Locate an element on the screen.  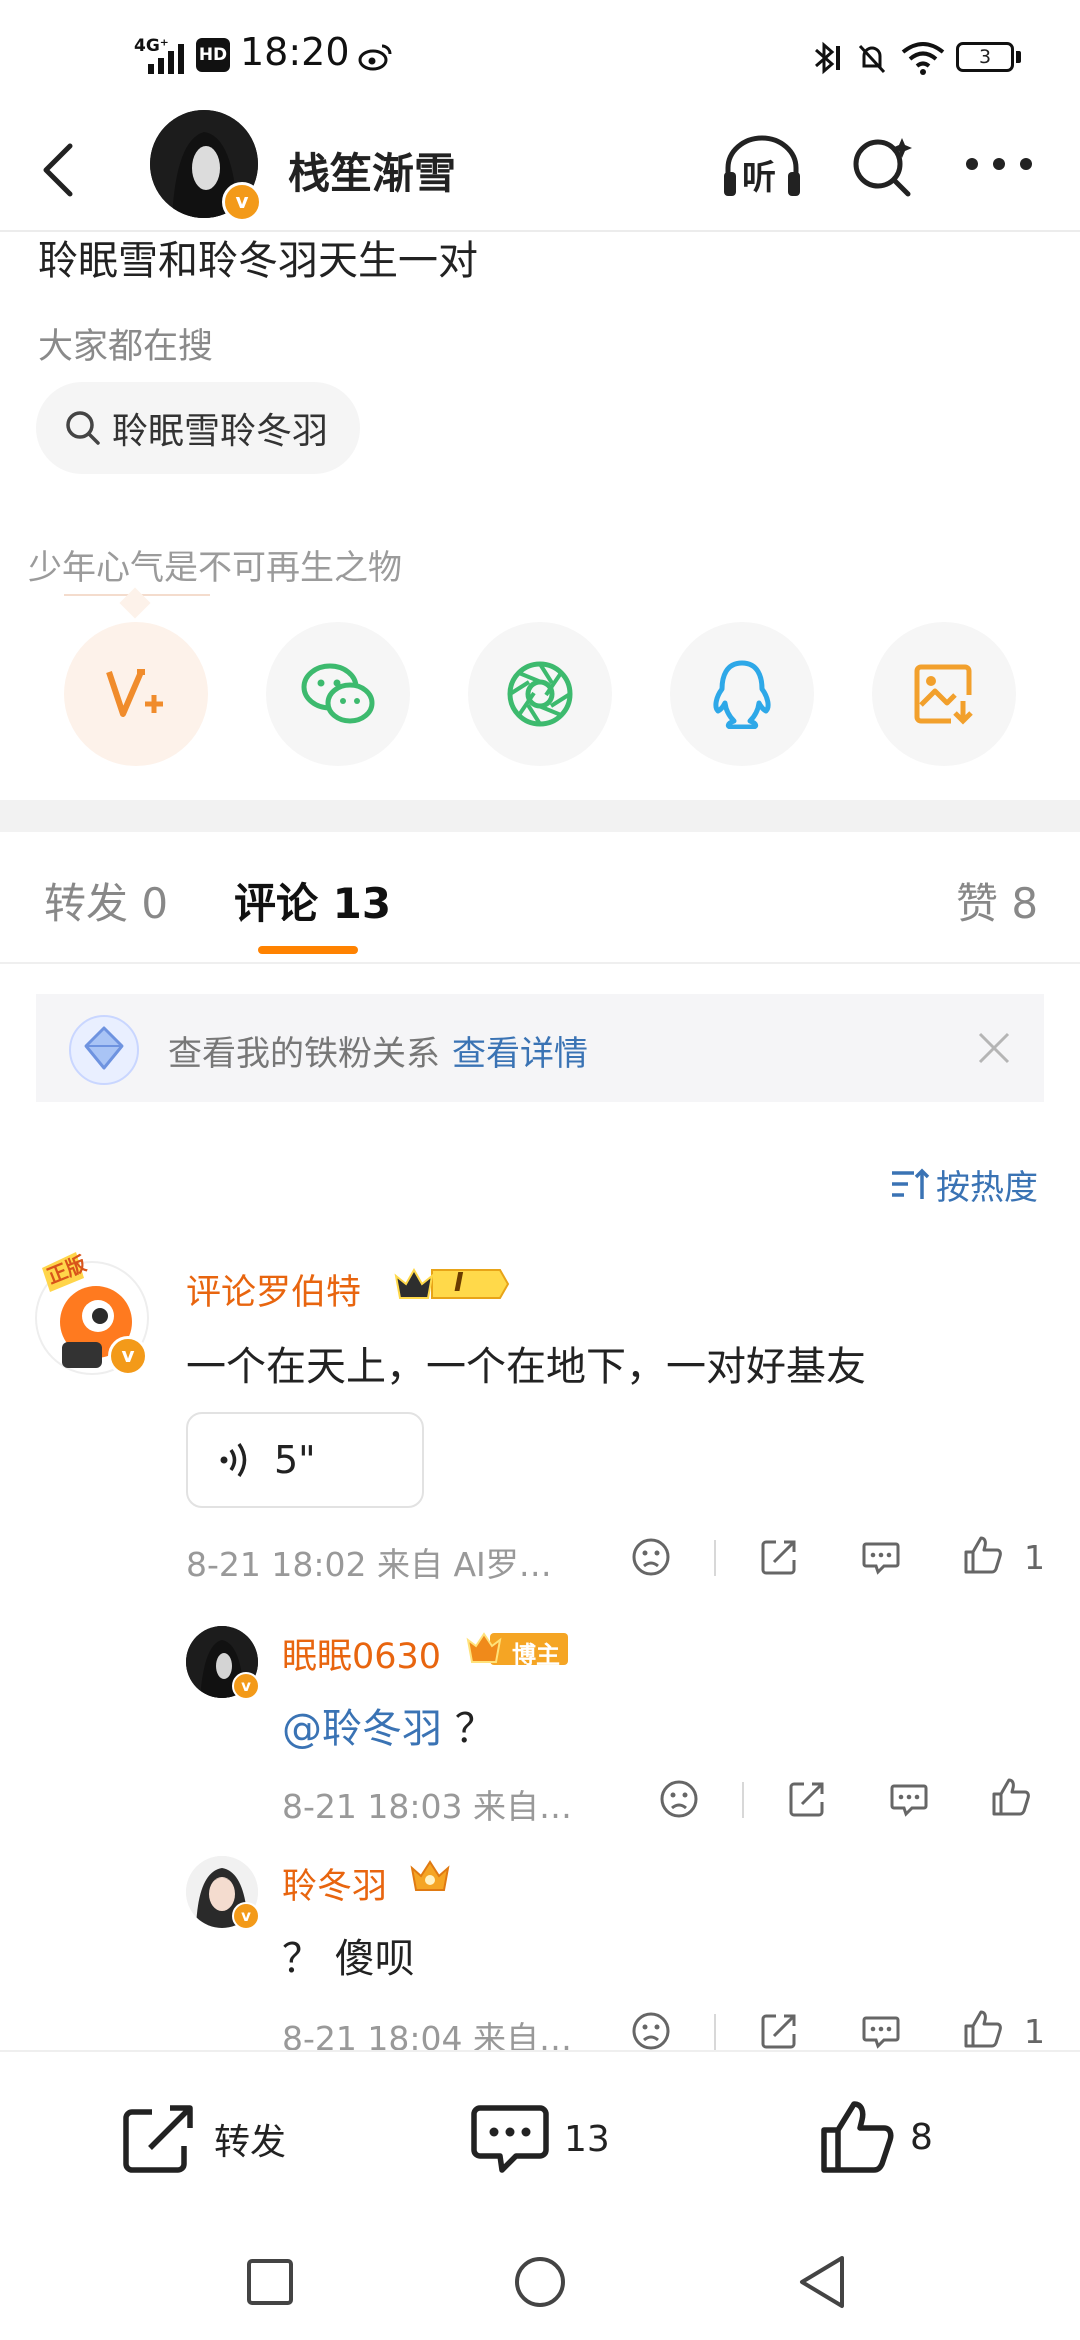
weibo-icon is located at coordinates (376, 56).